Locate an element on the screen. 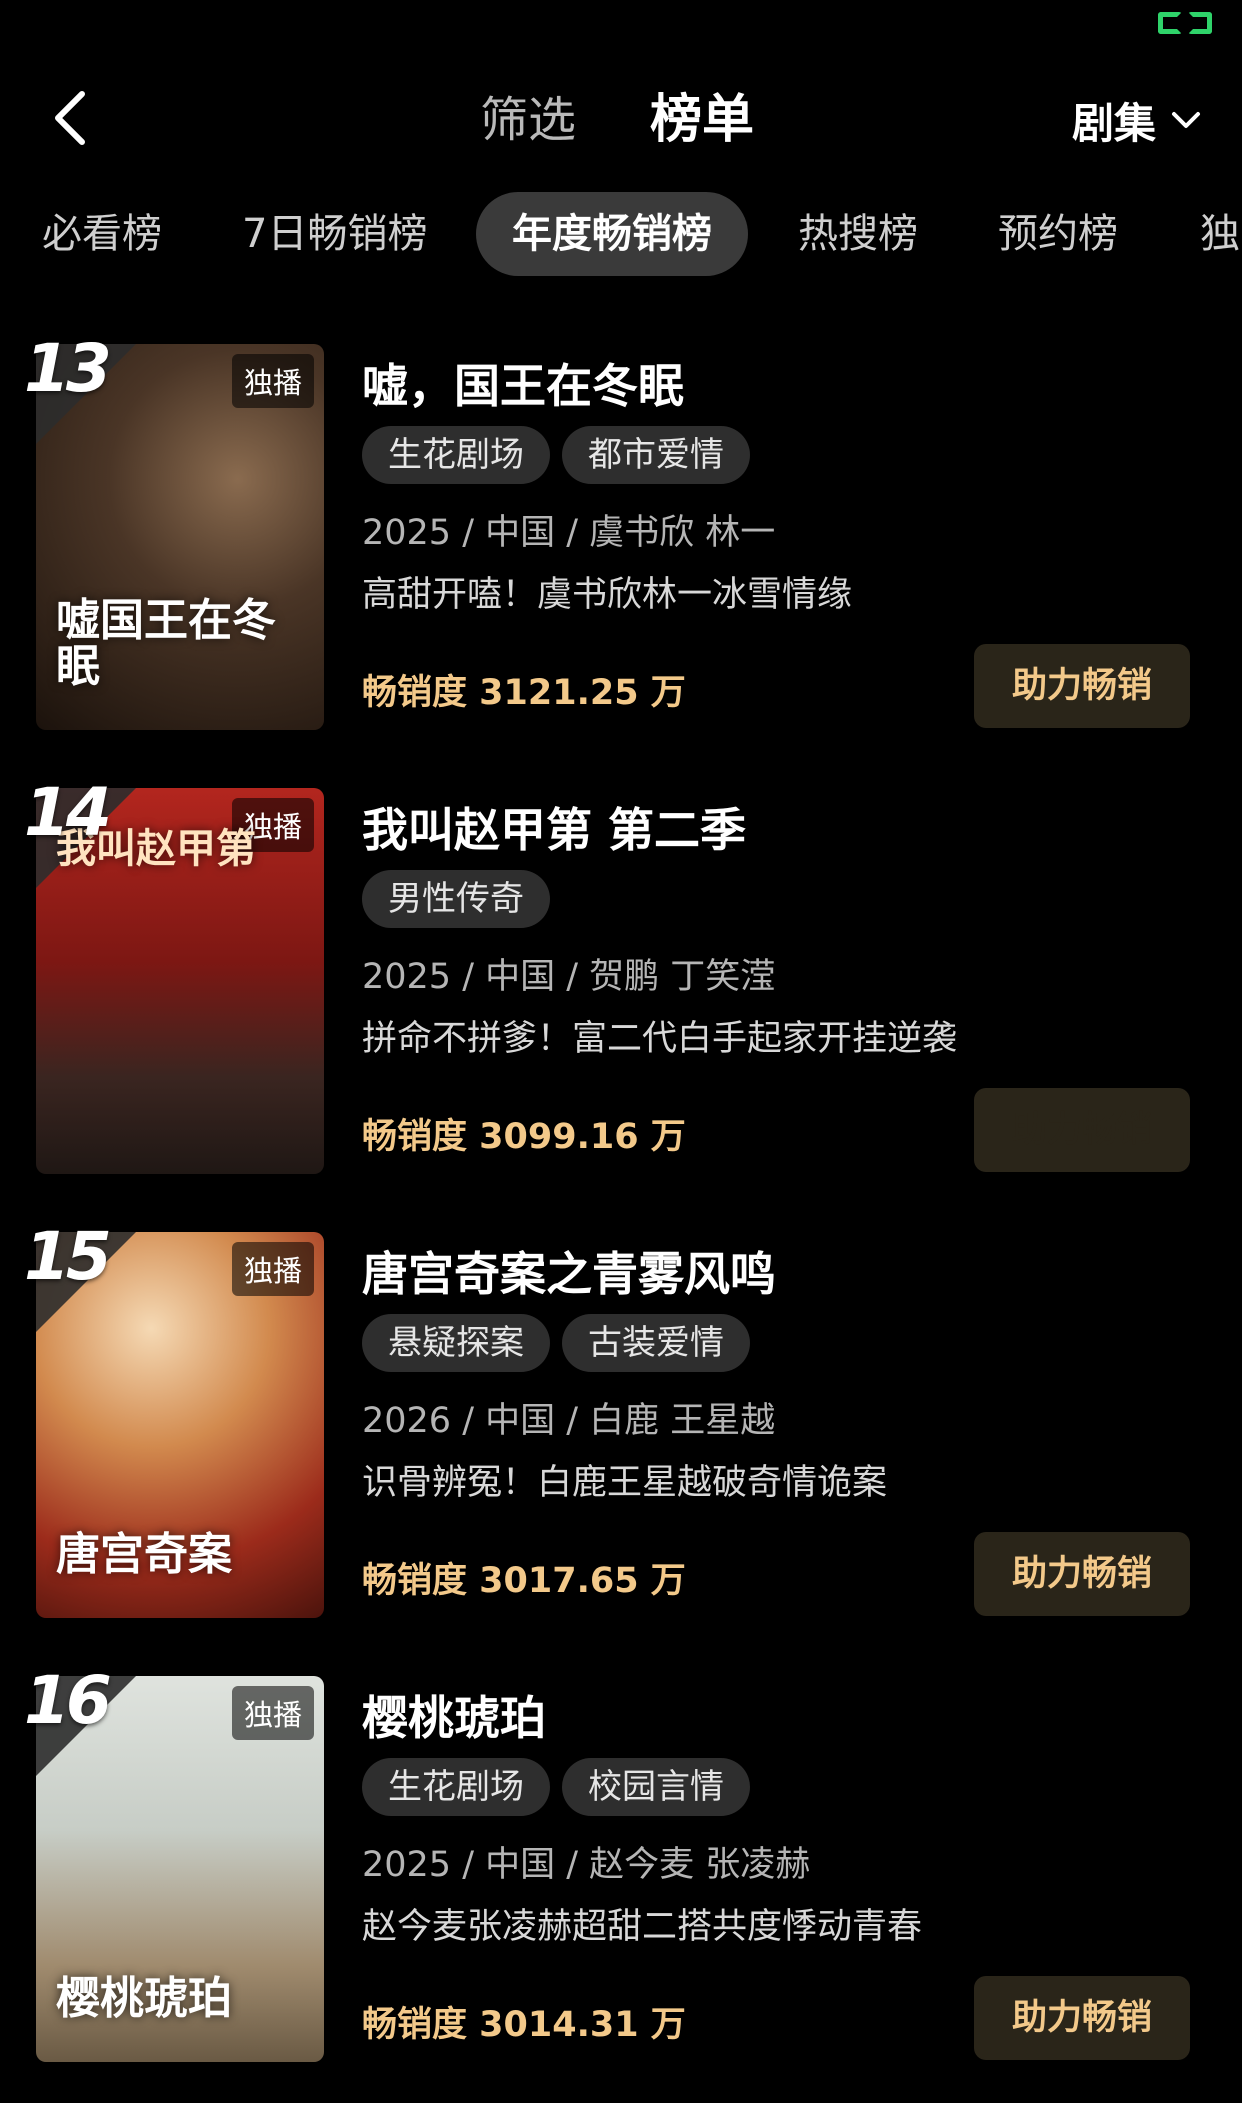  sales-score: 畅销度 3014.31 万 is located at coordinates (524, 2025).